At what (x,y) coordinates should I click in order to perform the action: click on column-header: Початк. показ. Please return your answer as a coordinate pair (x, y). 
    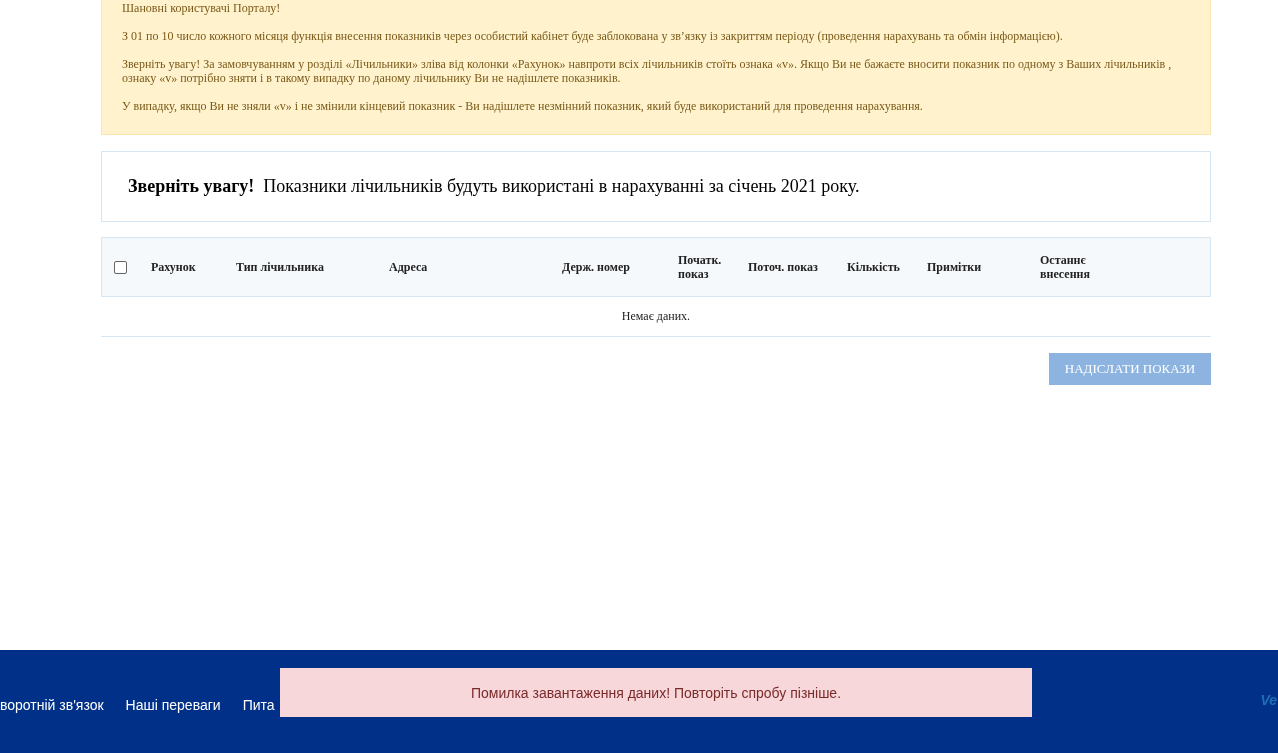
    Looking at the image, I should click on (700, 267).